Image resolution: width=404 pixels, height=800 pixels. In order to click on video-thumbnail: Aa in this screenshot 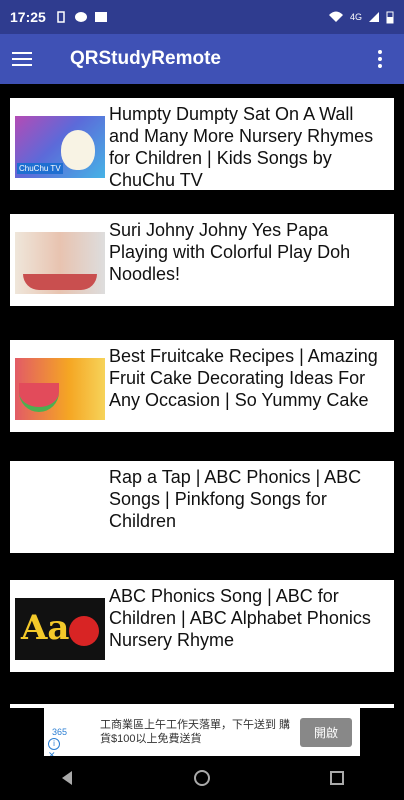, I will do `click(60, 629)`.